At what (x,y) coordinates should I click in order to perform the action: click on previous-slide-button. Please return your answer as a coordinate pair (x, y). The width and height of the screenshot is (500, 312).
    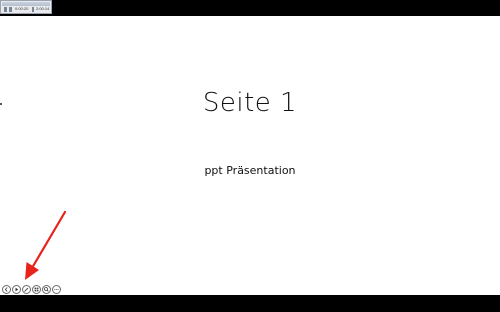
    Looking at the image, I should click on (6, 289).